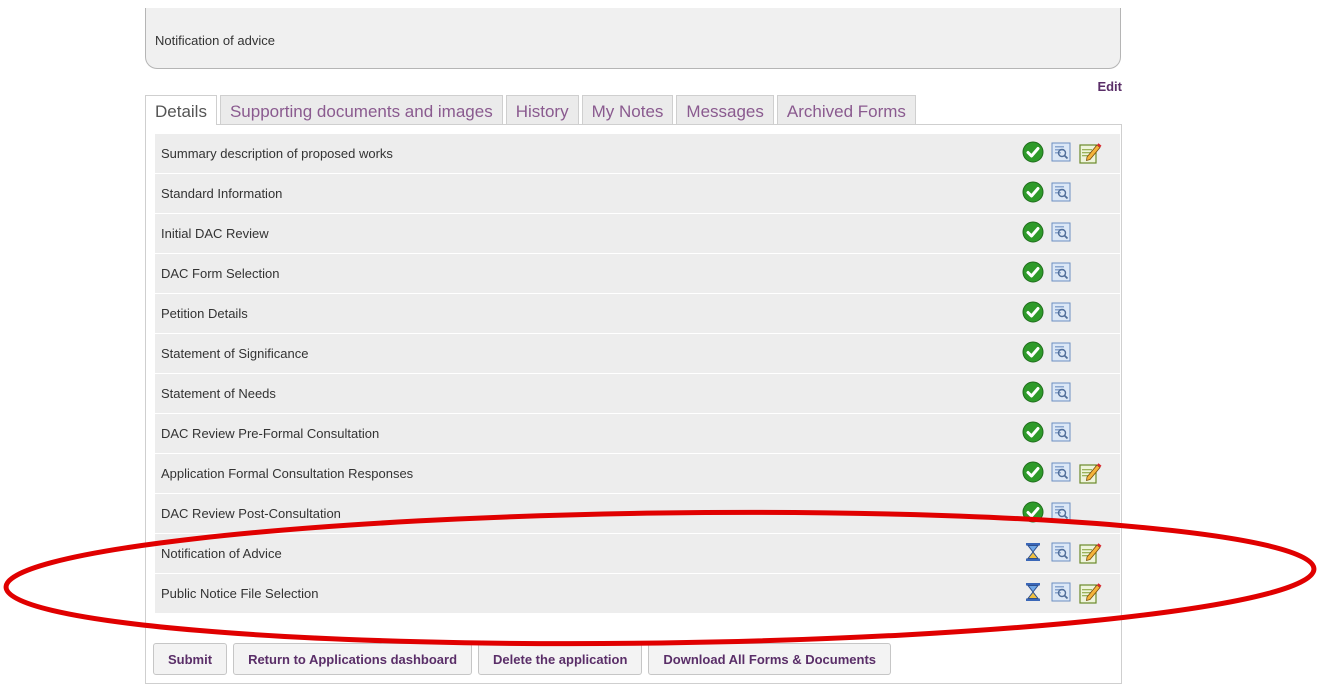  Describe the element at coordinates (637, 234) in the screenshot. I see `form-row: Initial DAC Review` at that location.